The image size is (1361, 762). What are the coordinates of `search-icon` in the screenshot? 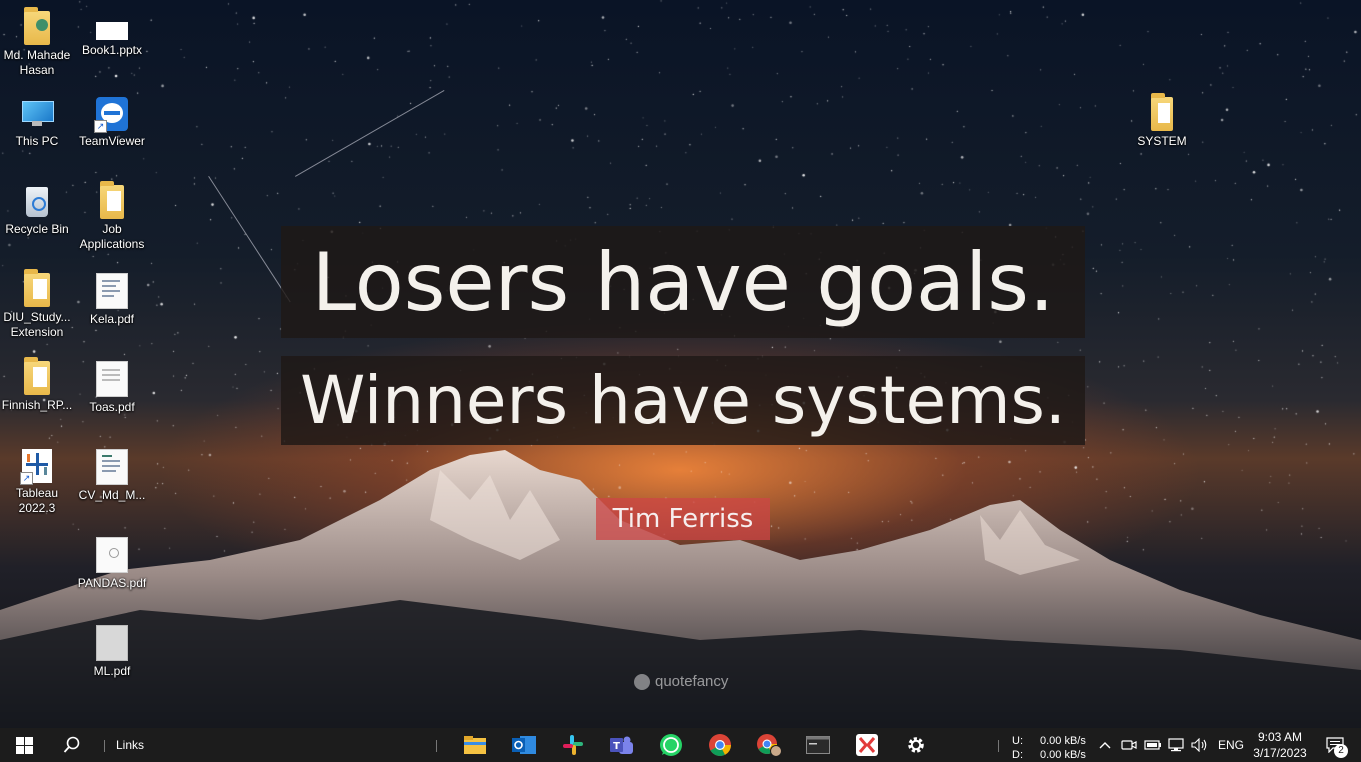 It's located at (71, 744).